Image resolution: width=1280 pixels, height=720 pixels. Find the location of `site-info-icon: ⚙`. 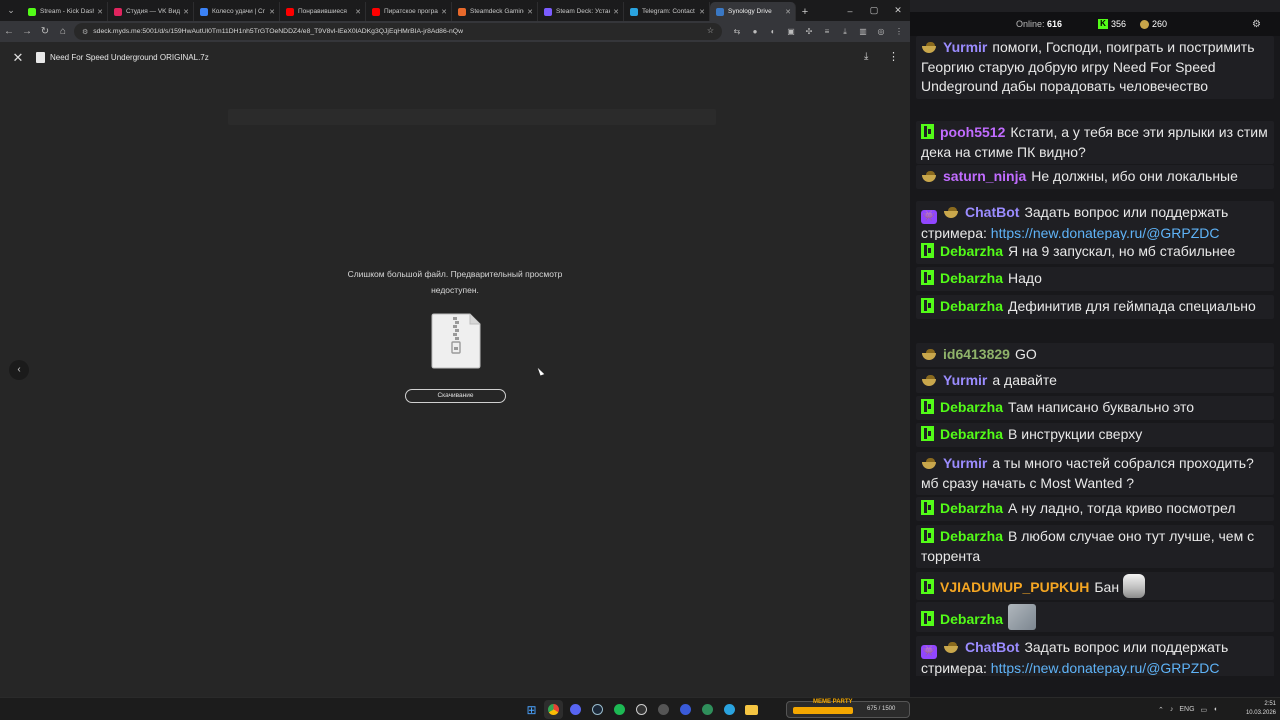

site-info-icon: ⚙ is located at coordinates (85, 32).